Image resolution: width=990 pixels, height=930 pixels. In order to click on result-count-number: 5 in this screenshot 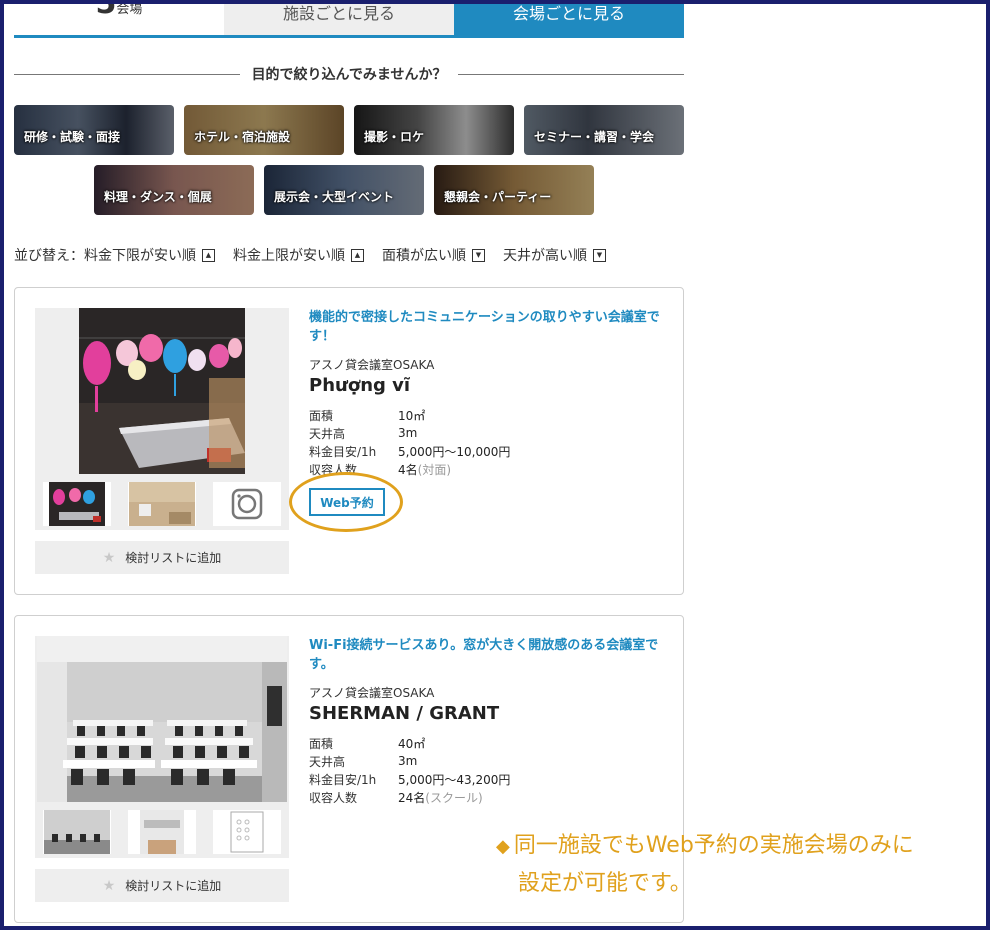, I will do `click(106, 10)`.